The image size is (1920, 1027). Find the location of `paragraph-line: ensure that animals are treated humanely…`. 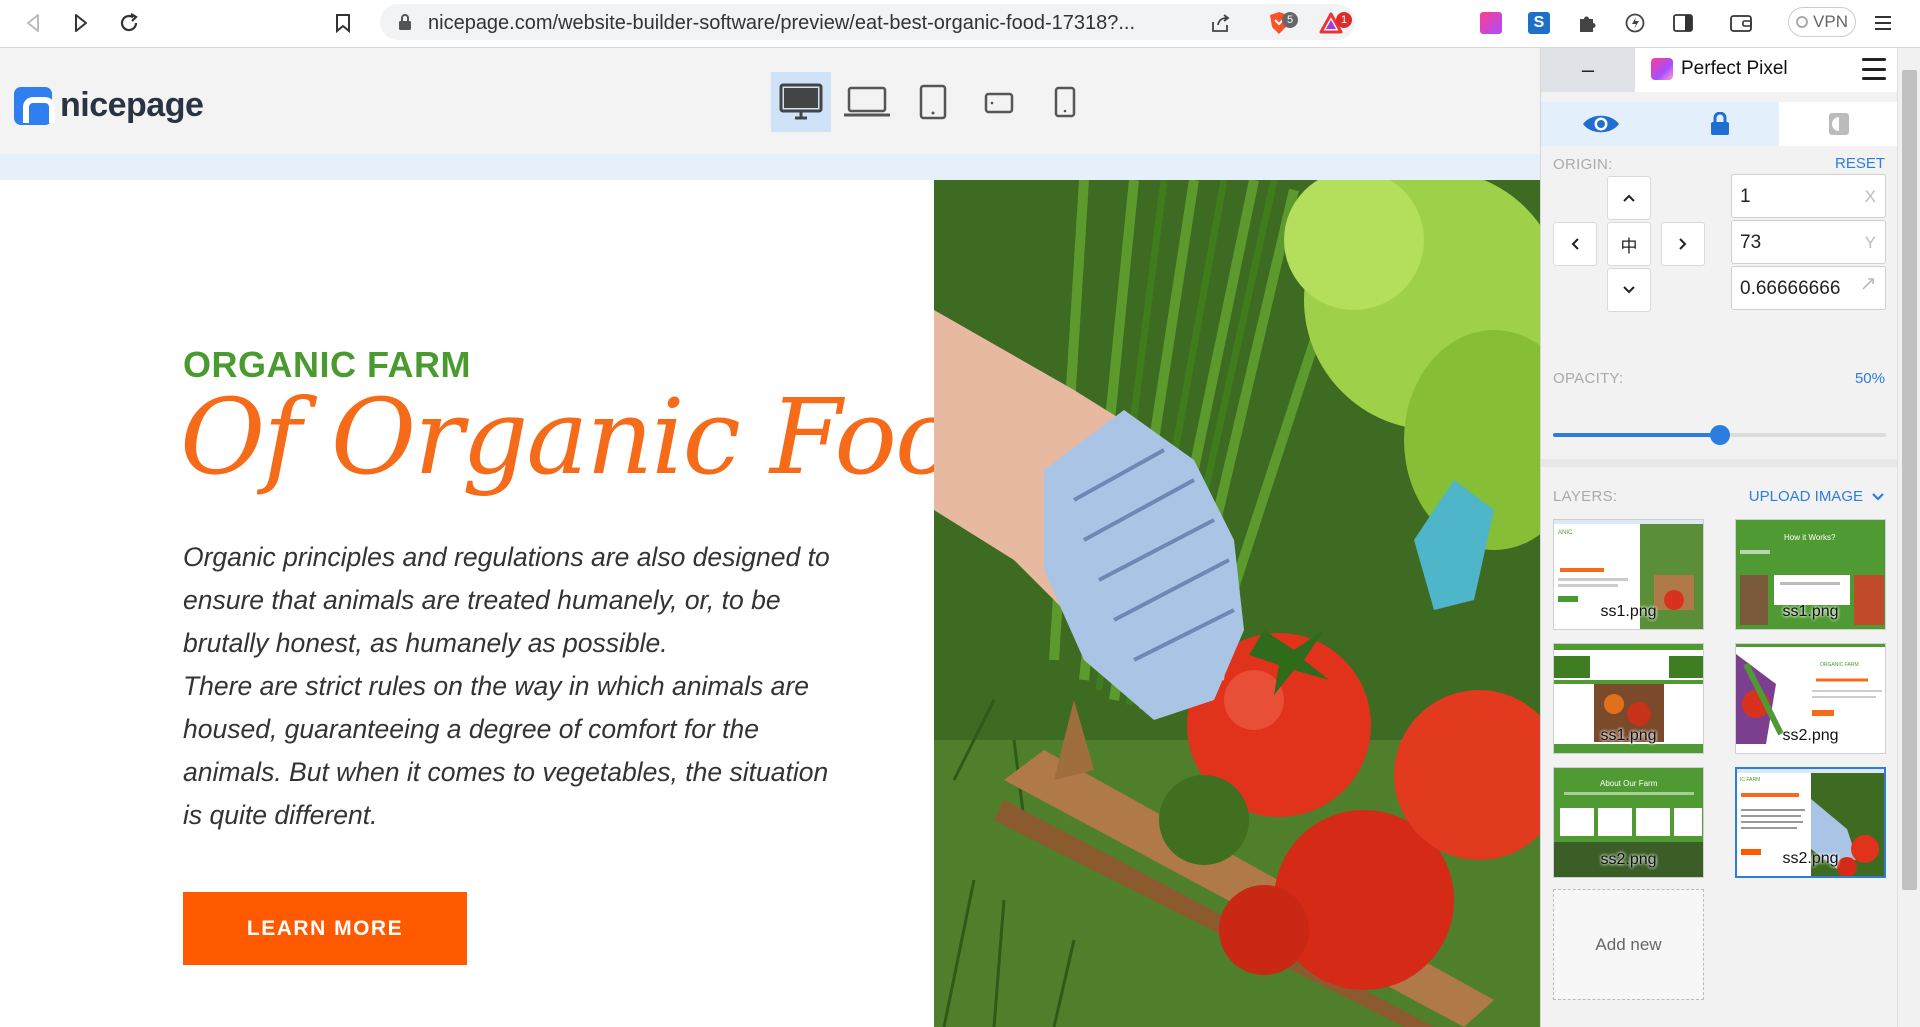

paragraph-line: ensure that animals are treated humanely… is located at coordinates (482, 600).